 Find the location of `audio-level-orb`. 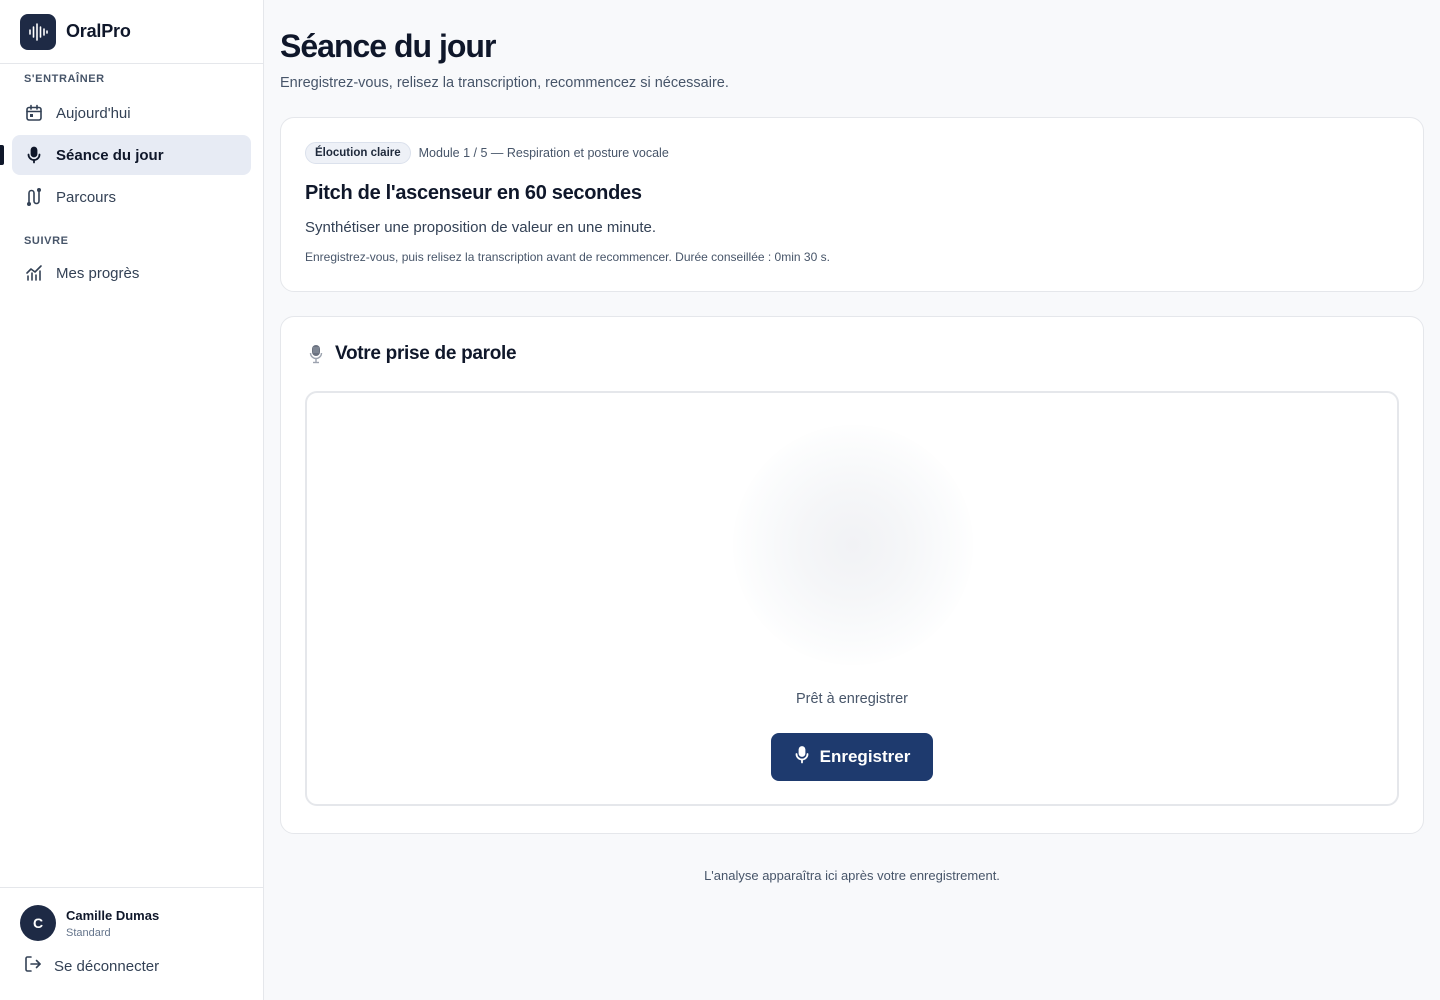

audio-level-orb is located at coordinates (853, 545).